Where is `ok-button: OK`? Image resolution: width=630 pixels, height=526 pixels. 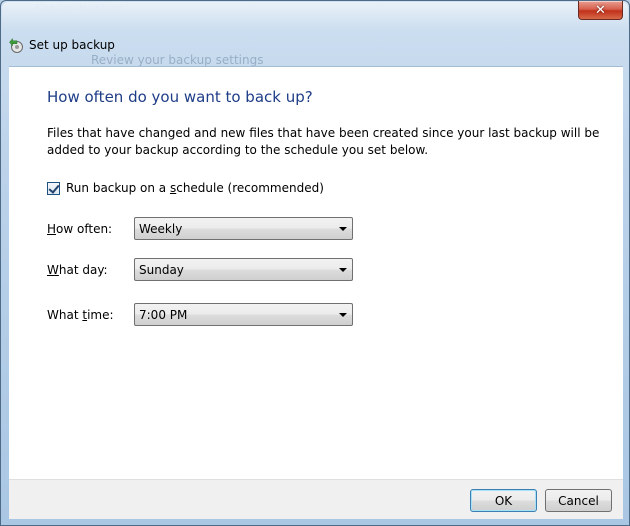
ok-button: OK is located at coordinates (503, 500).